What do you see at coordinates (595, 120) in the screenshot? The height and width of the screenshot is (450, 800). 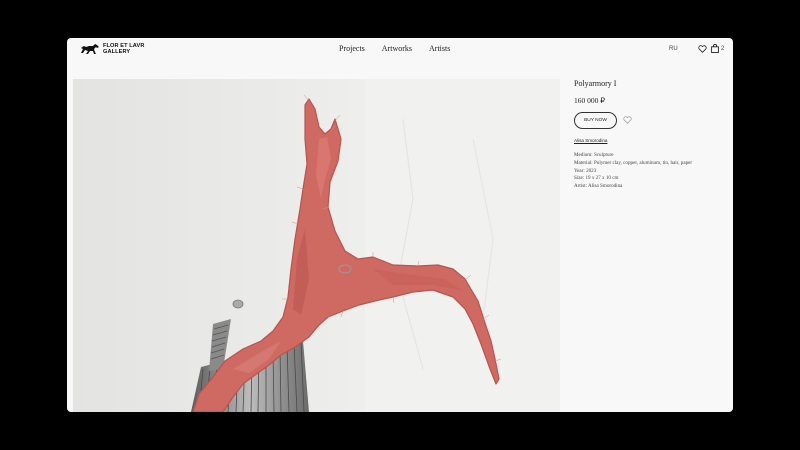 I see `buy-now-button: BUY NOW` at bounding box center [595, 120].